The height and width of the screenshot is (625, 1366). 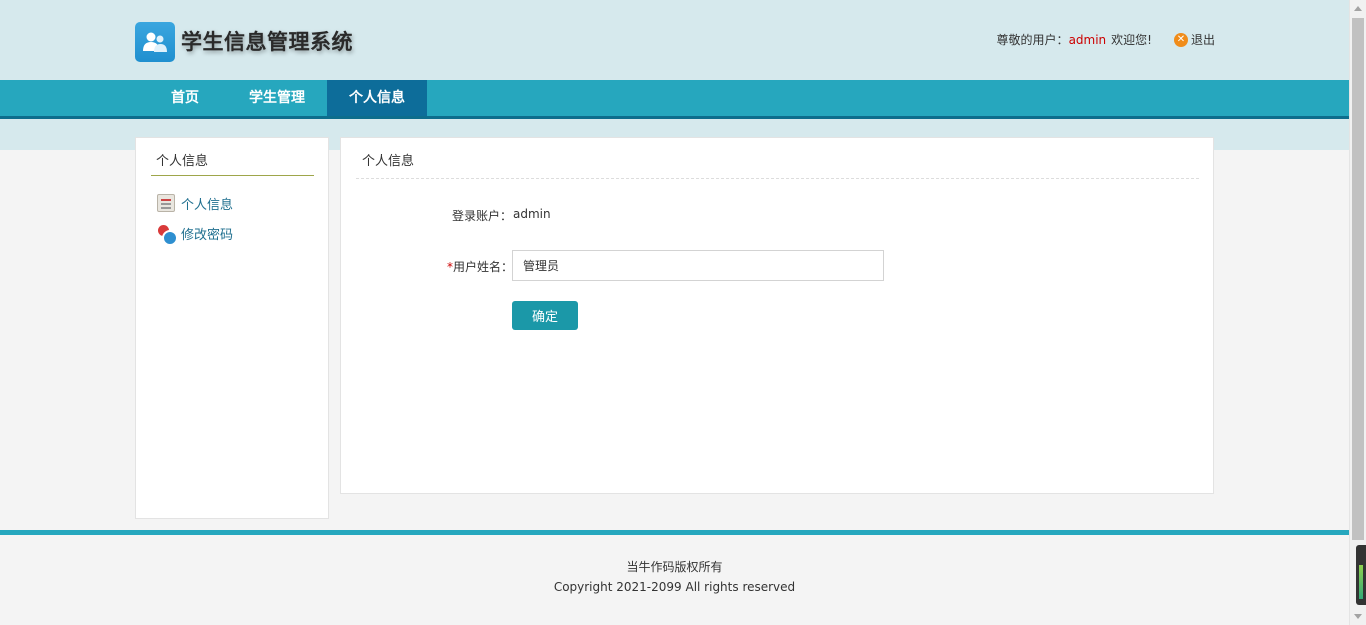 What do you see at coordinates (1180, 39) in the screenshot?
I see `close-circle-icon: ✕` at bounding box center [1180, 39].